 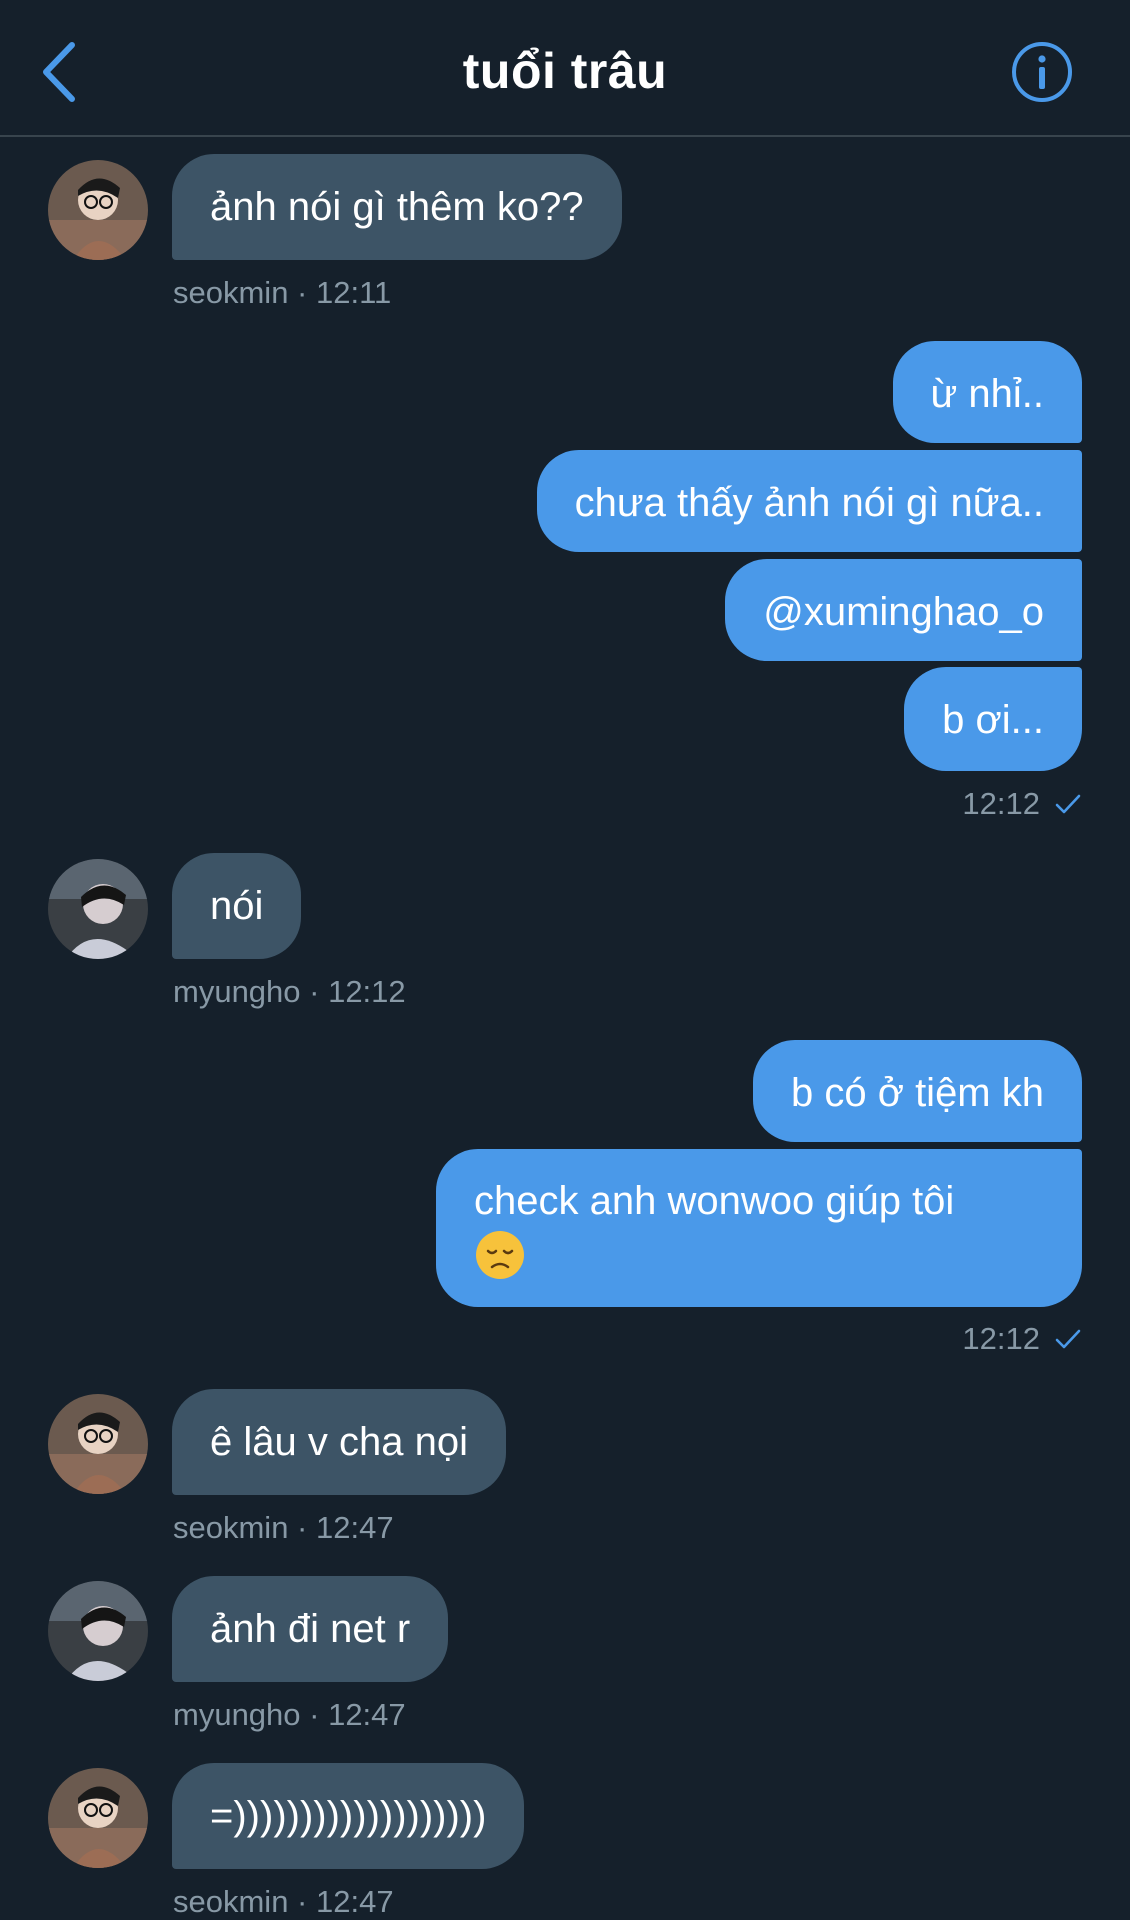 I want to click on message-meta: seokmin · 12:11, so click(x=282, y=292).